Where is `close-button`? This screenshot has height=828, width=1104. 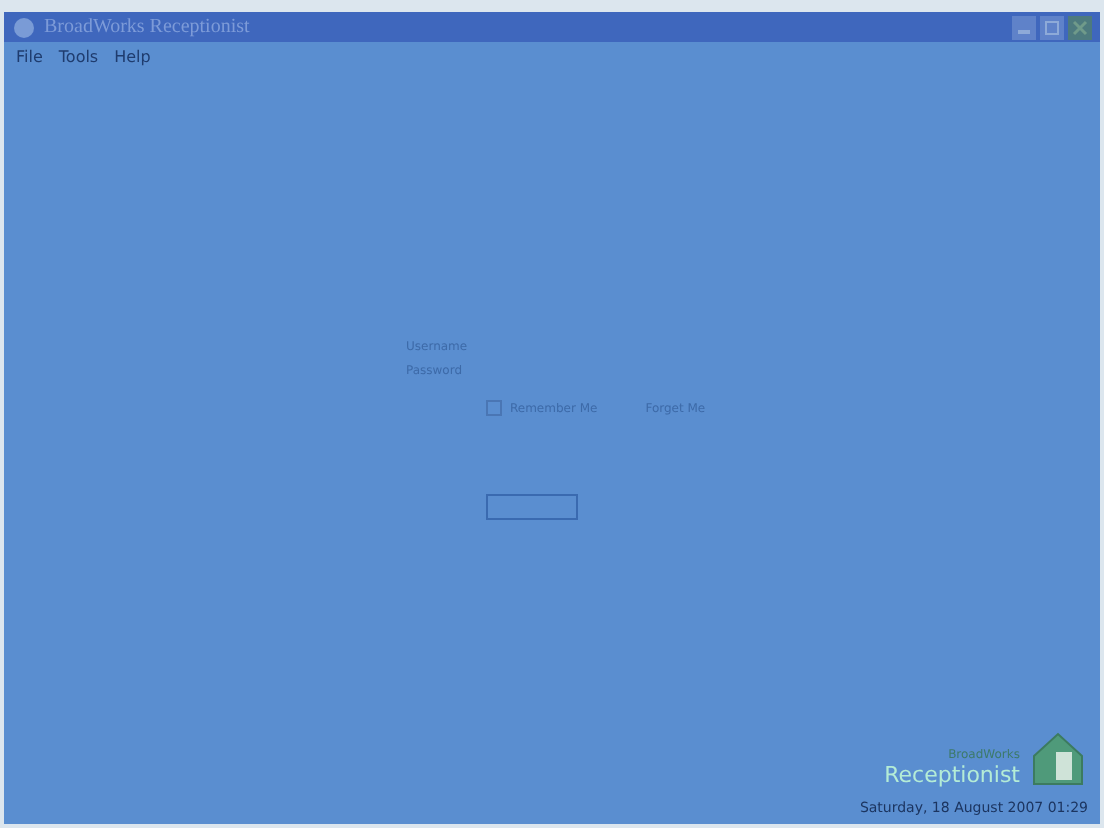 close-button is located at coordinates (1080, 27).